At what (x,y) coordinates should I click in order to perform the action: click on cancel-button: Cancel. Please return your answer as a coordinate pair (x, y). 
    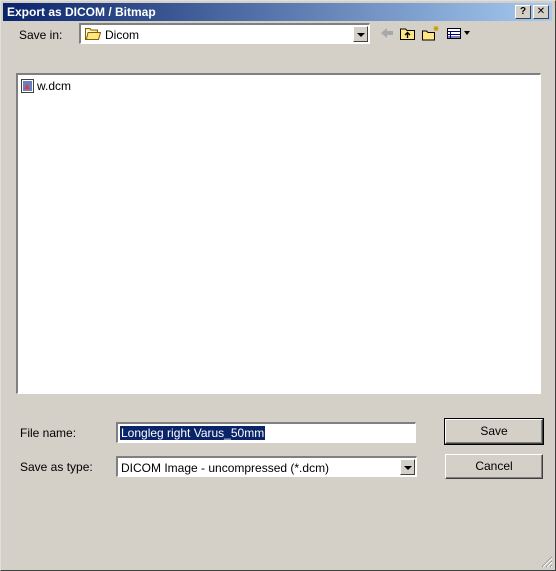
    Looking at the image, I should click on (494, 466).